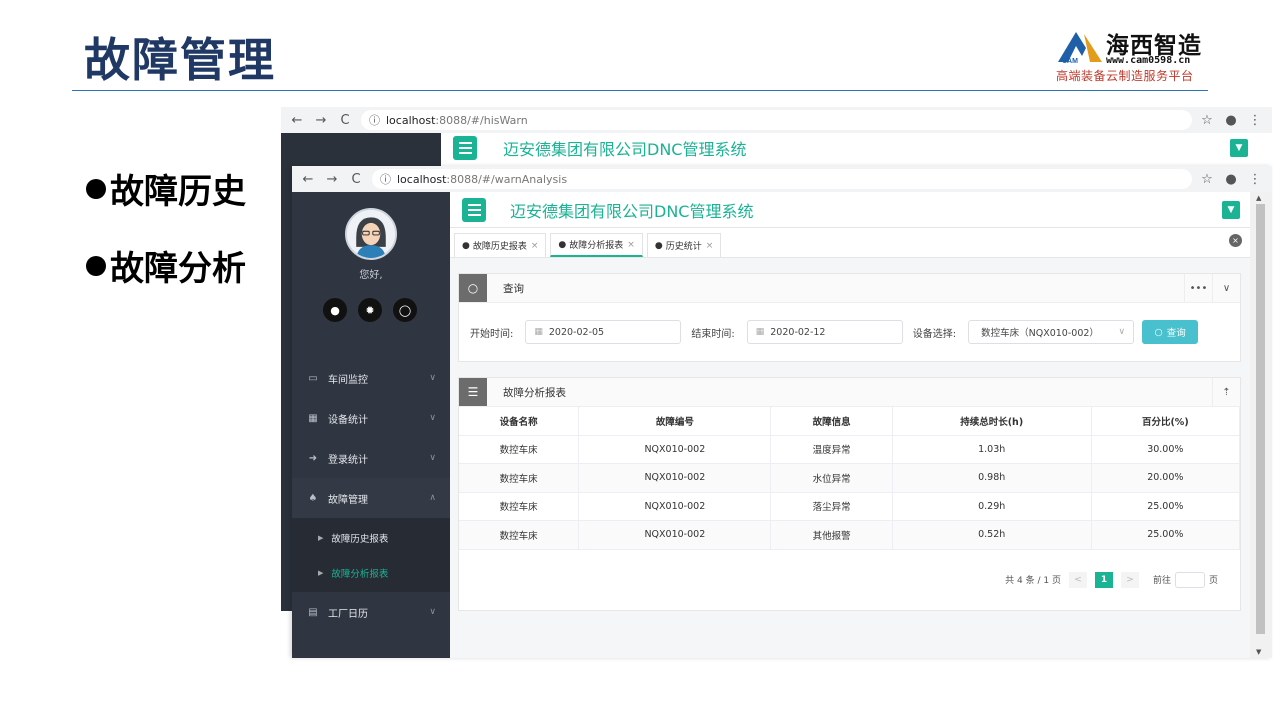 The height and width of the screenshot is (720, 1280). Describe the element at coordinates (371, 418) in the screenshot. I see `sidebar-item-device-stats: ▦ 设备统计 ∨` at that location.